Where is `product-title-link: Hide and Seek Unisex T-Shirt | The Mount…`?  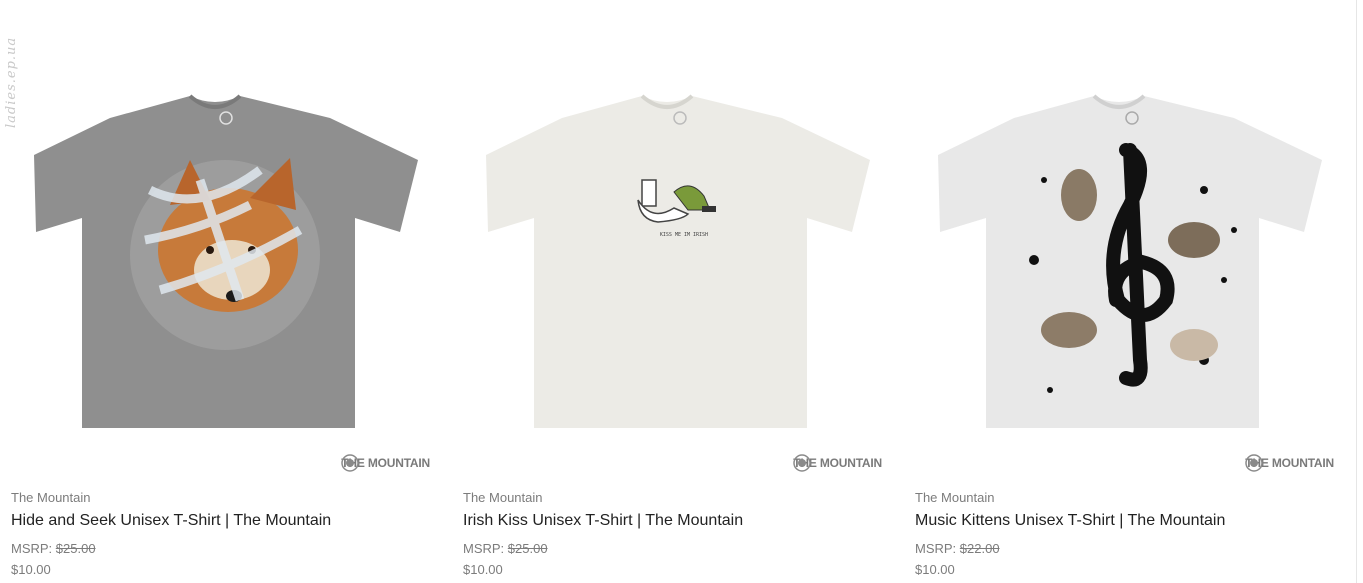
product-title-link: Hide and Seek Unisex T-Shirt | The Mount… is located at coordinates (171, 521).